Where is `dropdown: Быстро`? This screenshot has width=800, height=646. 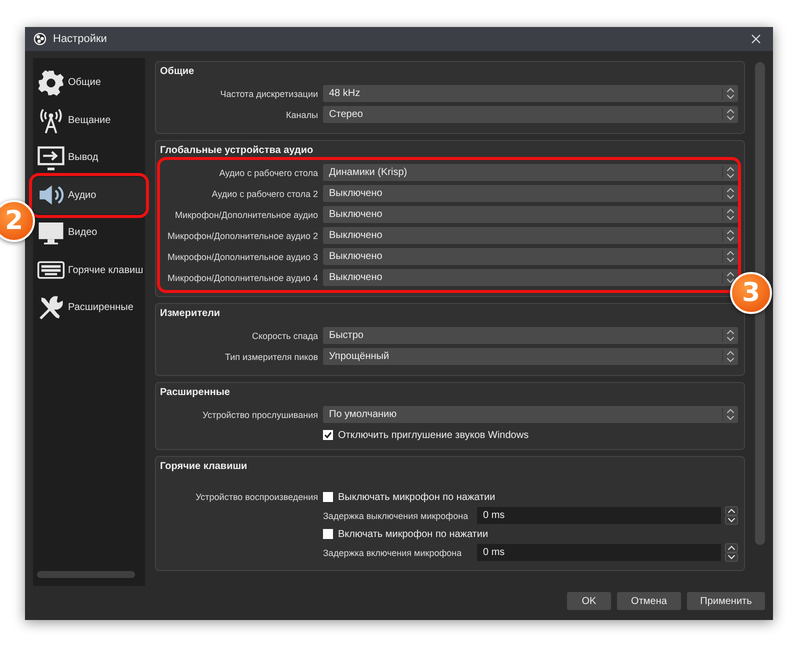
dropdown: Быстро is located at coordinates (530, 335).